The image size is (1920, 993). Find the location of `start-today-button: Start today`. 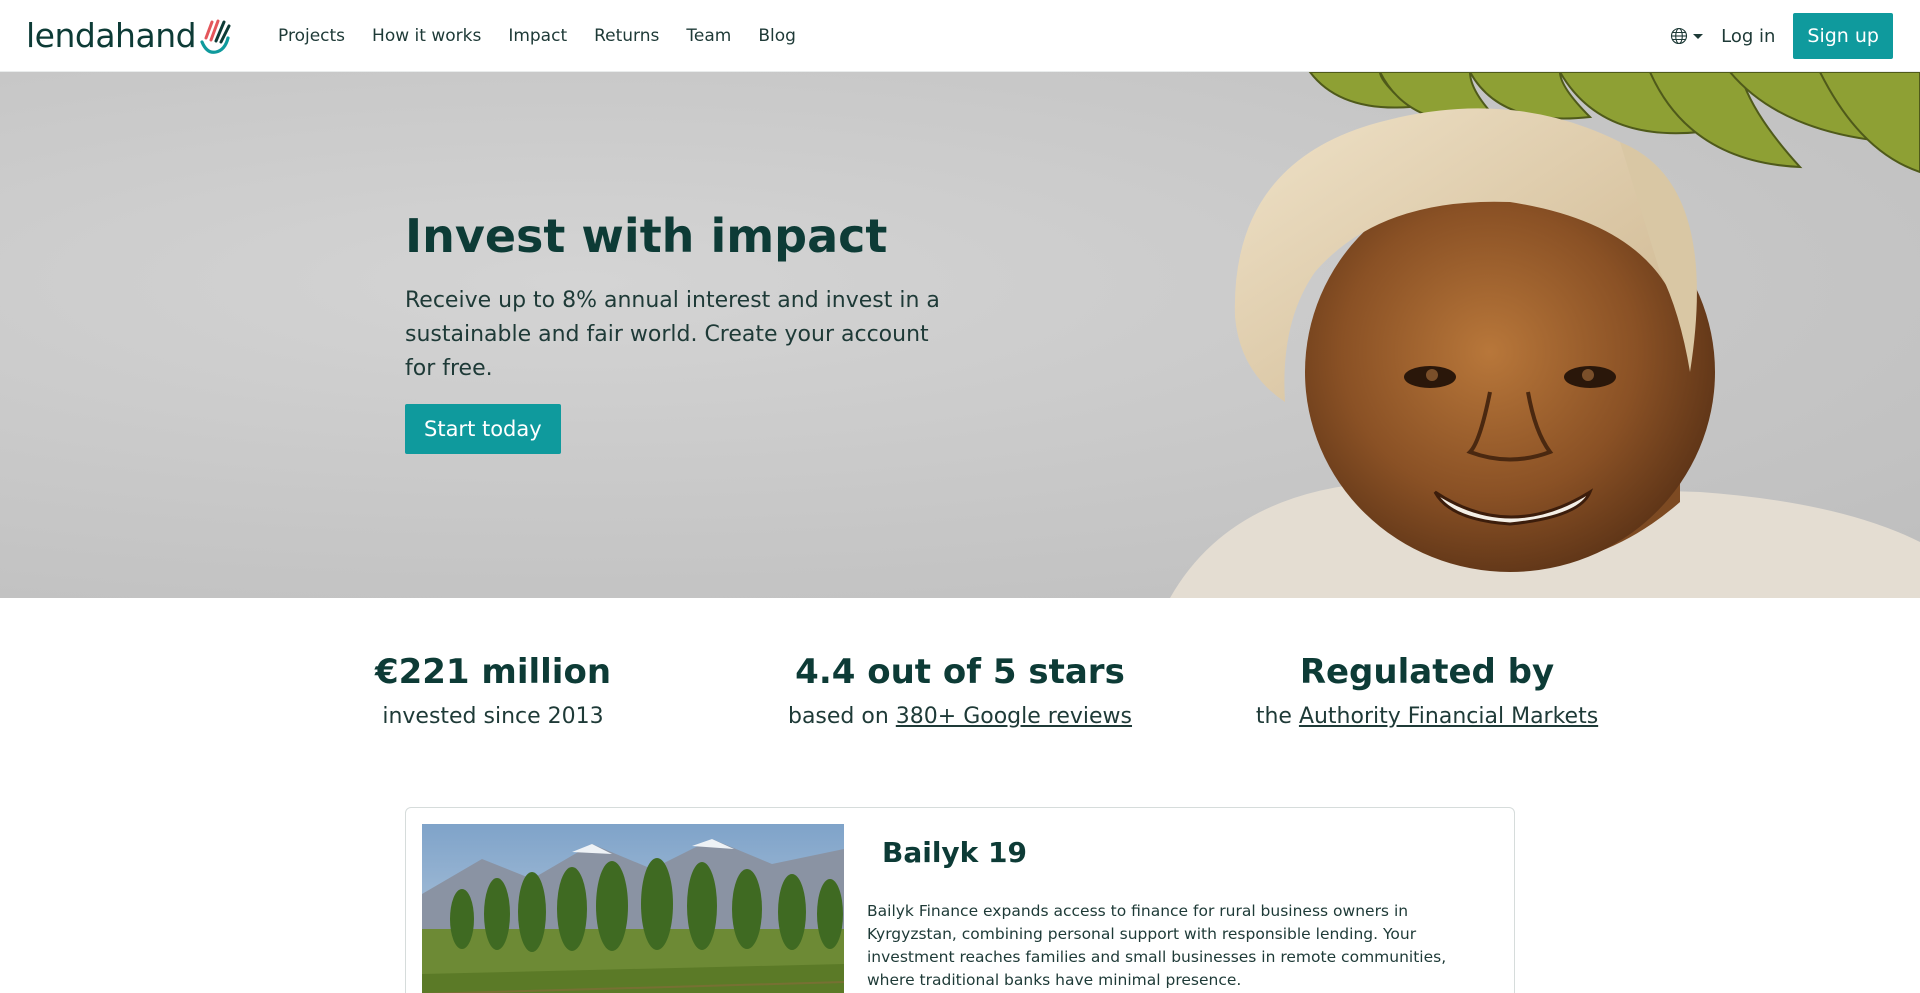

start-today-button: Start today is located at coordinates (483, 429).